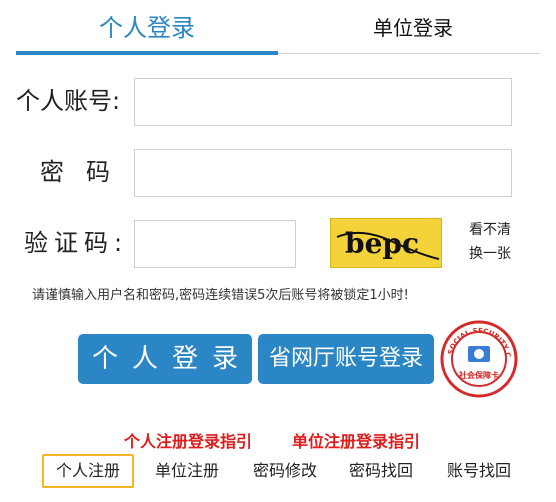  Describe the element at coordinates (490, 242) in the screenshot. I see `captcha-refresh-link: 看不清 换一张` at that location.